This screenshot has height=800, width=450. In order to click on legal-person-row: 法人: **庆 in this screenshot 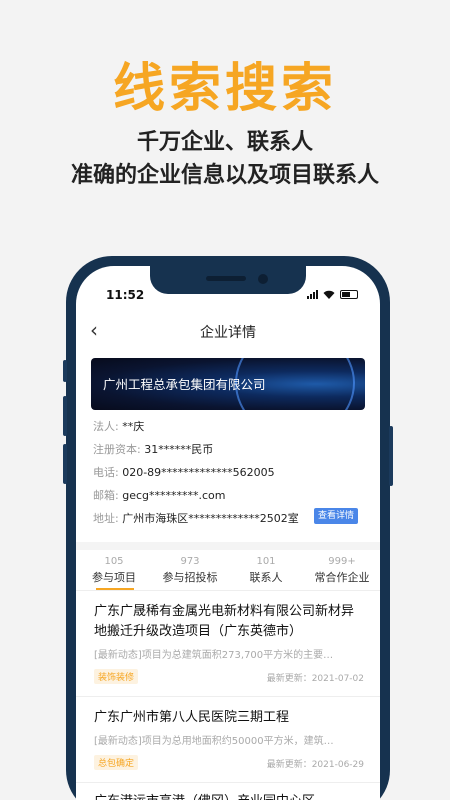, I will do `click(118, 426)`.